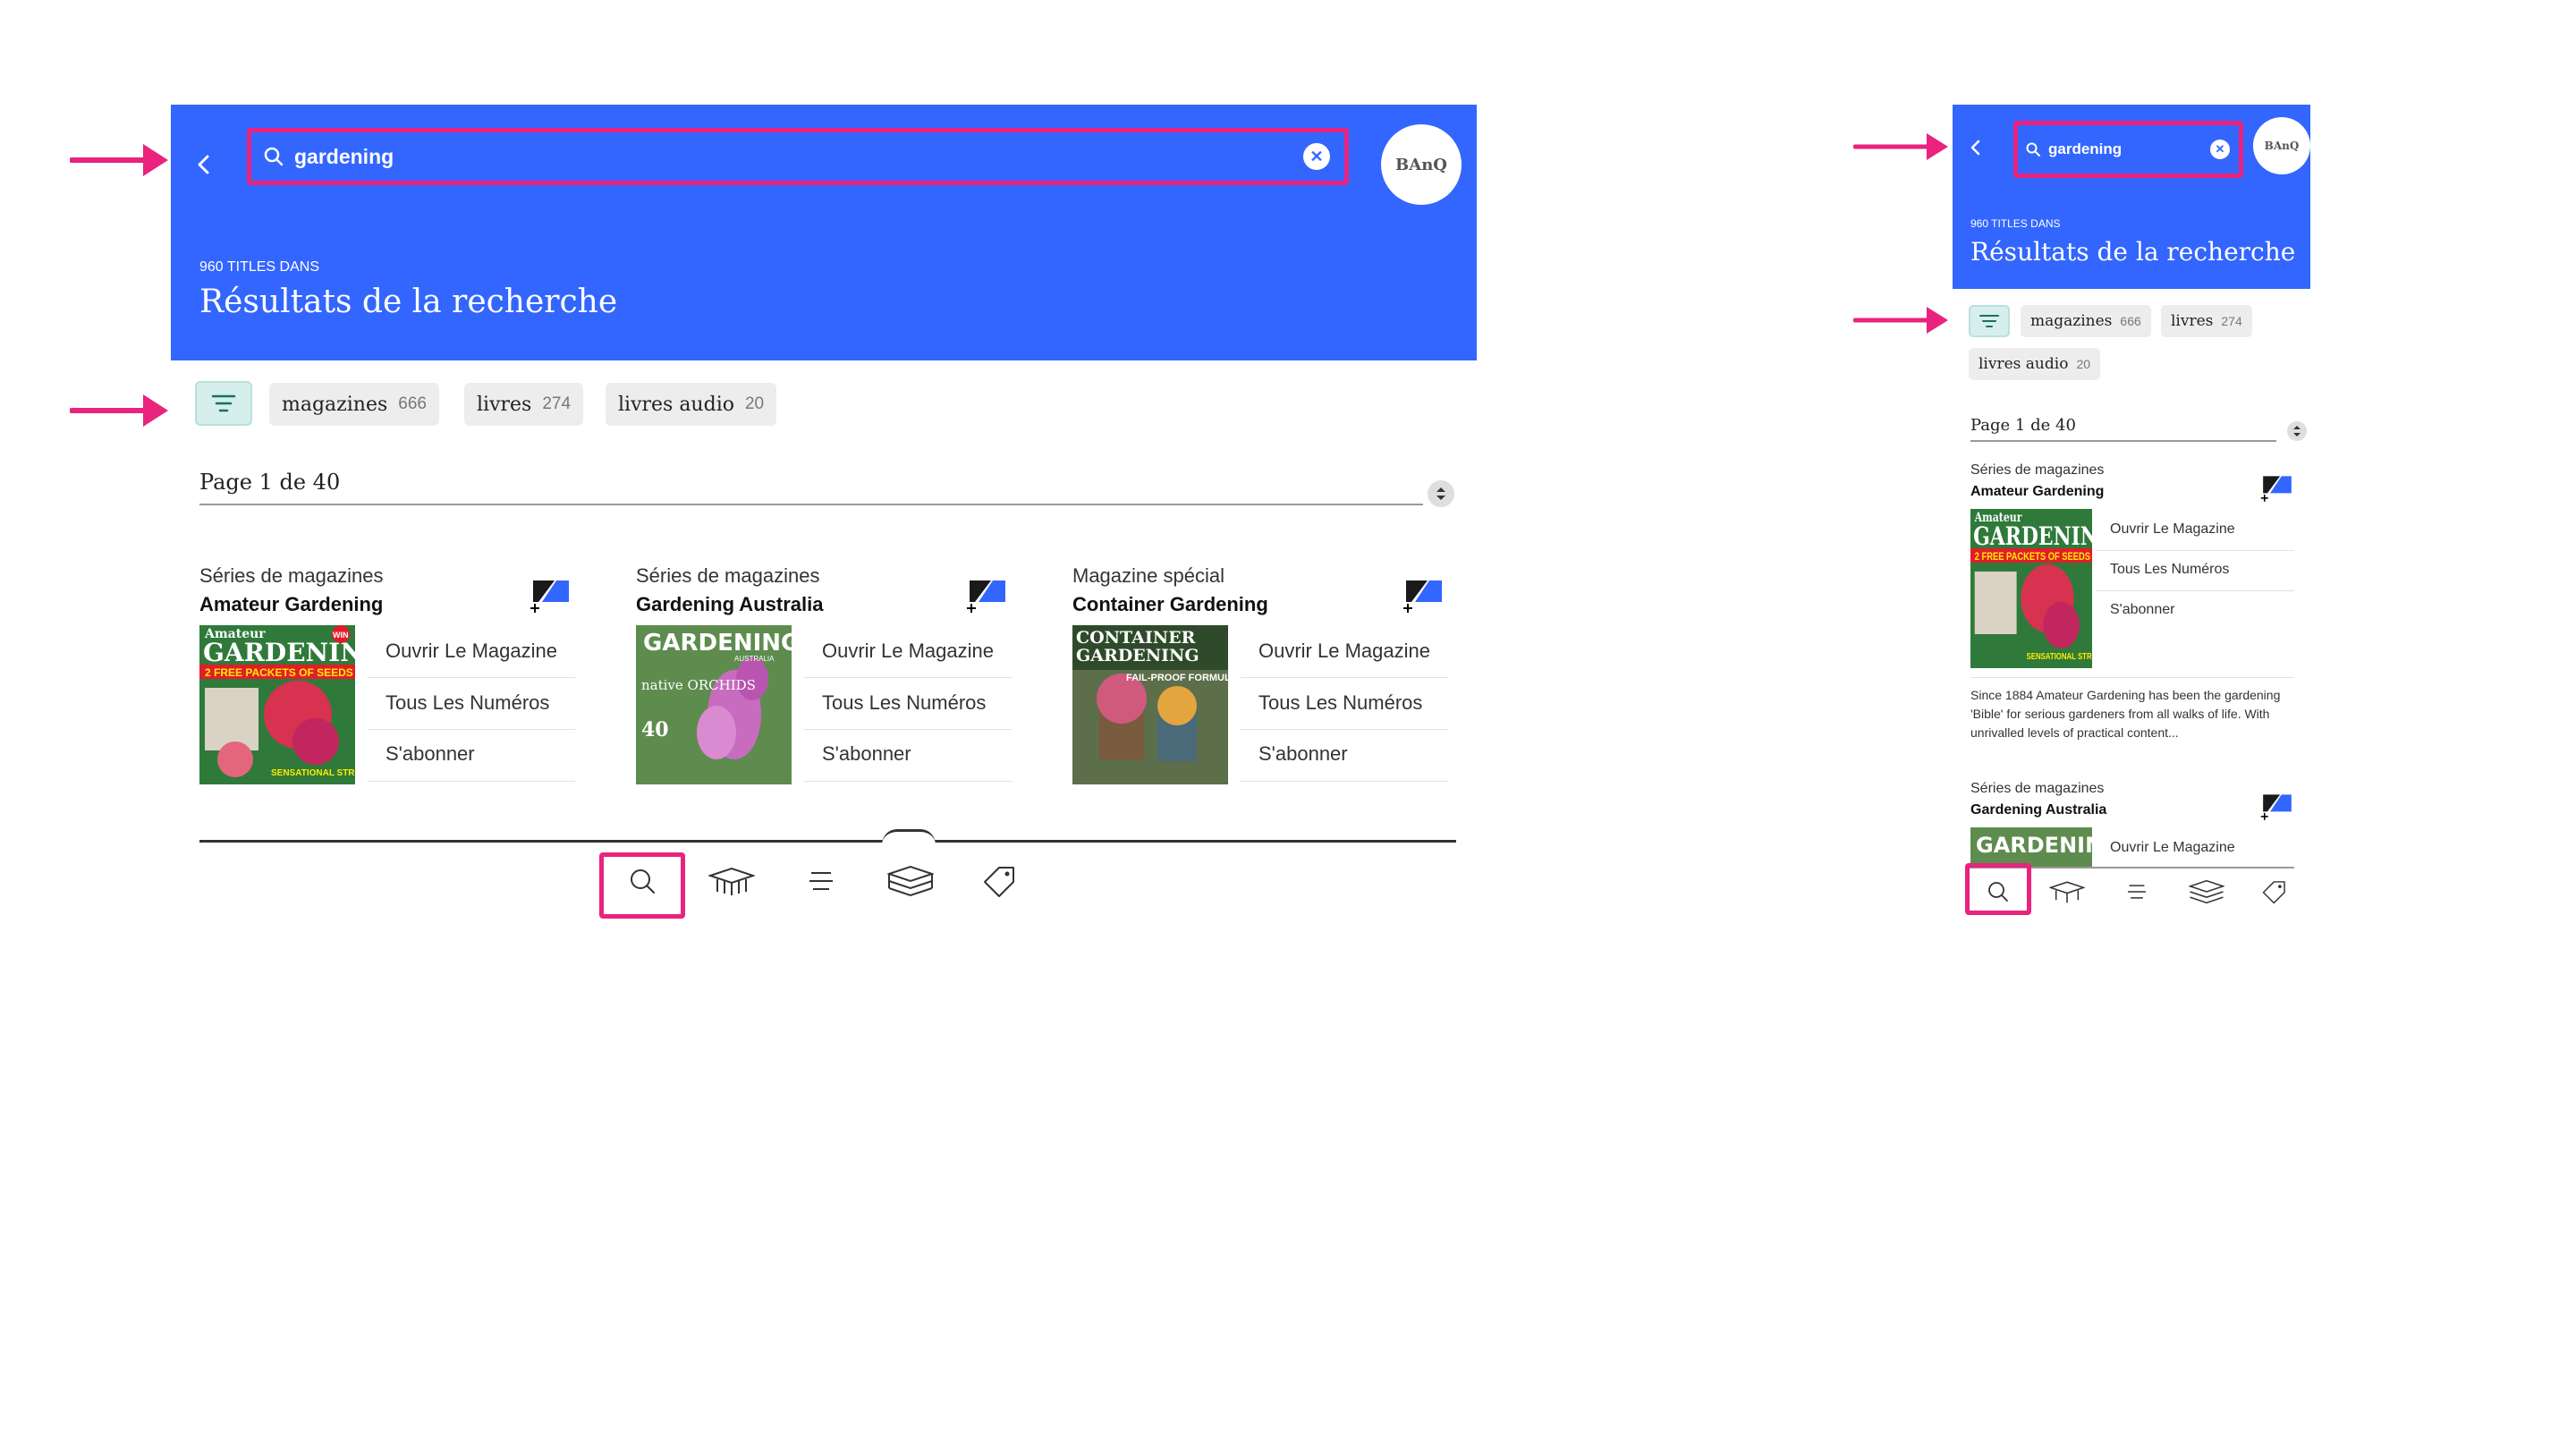  Describe the element at coordinates (341, 635) in the screenshot. I see `svg-text: WIN` at that location.